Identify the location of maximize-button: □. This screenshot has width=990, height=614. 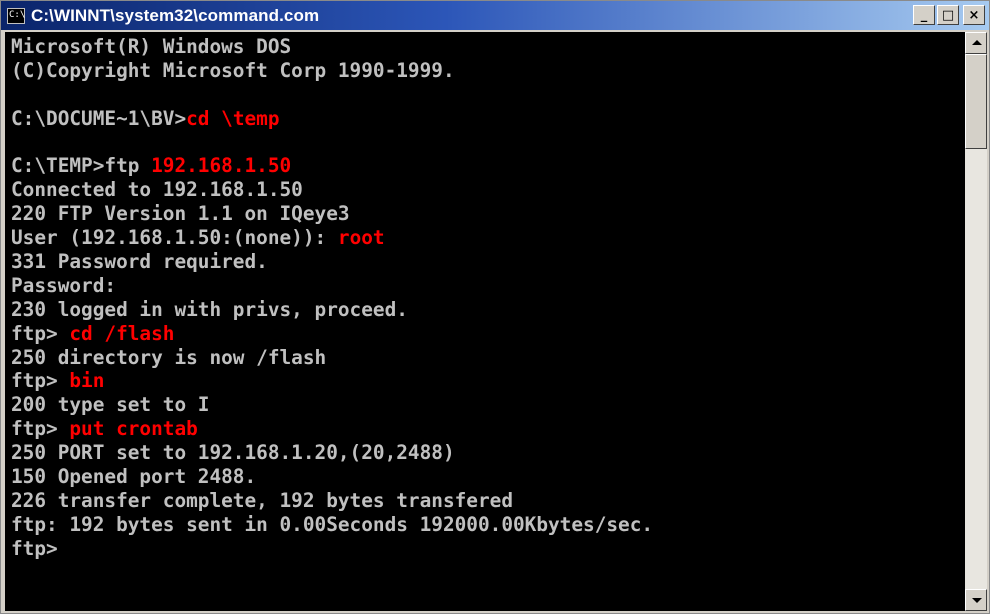
(948, 15).